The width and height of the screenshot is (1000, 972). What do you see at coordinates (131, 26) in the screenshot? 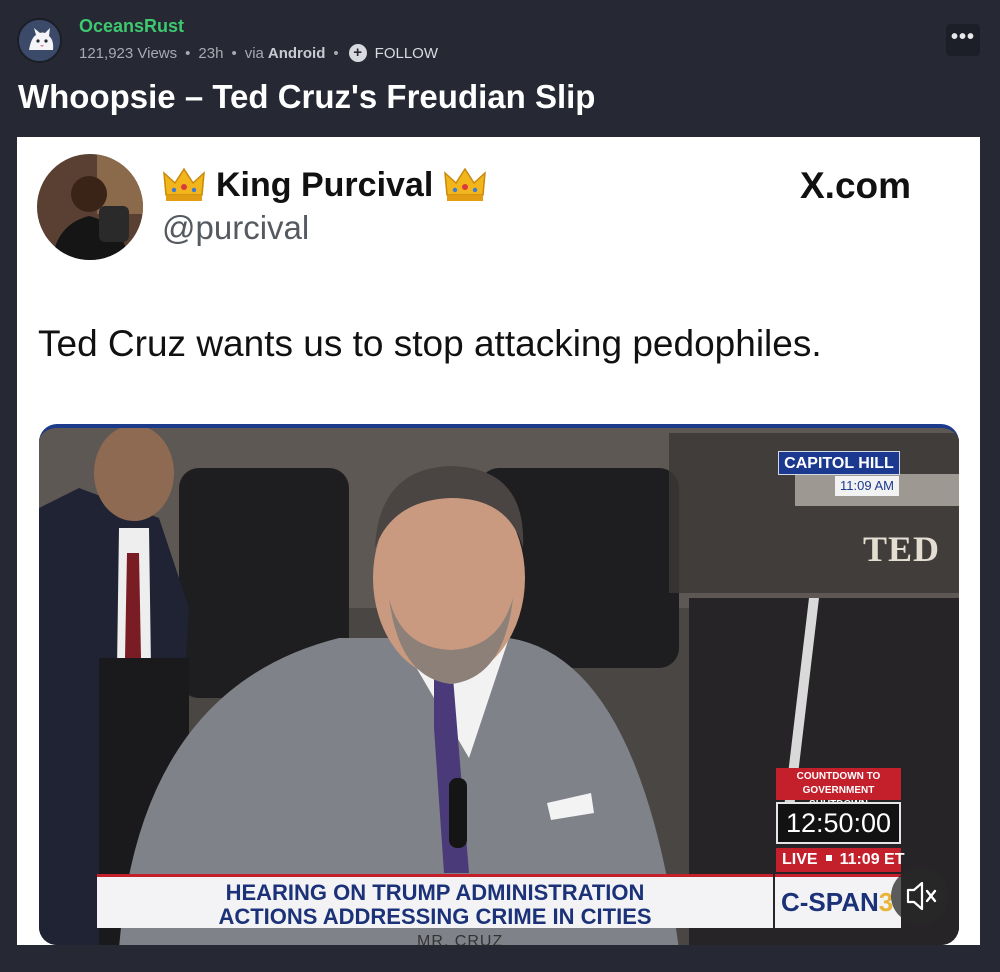
I see `username-link: OceansRust` at bounding box center [131, 26].